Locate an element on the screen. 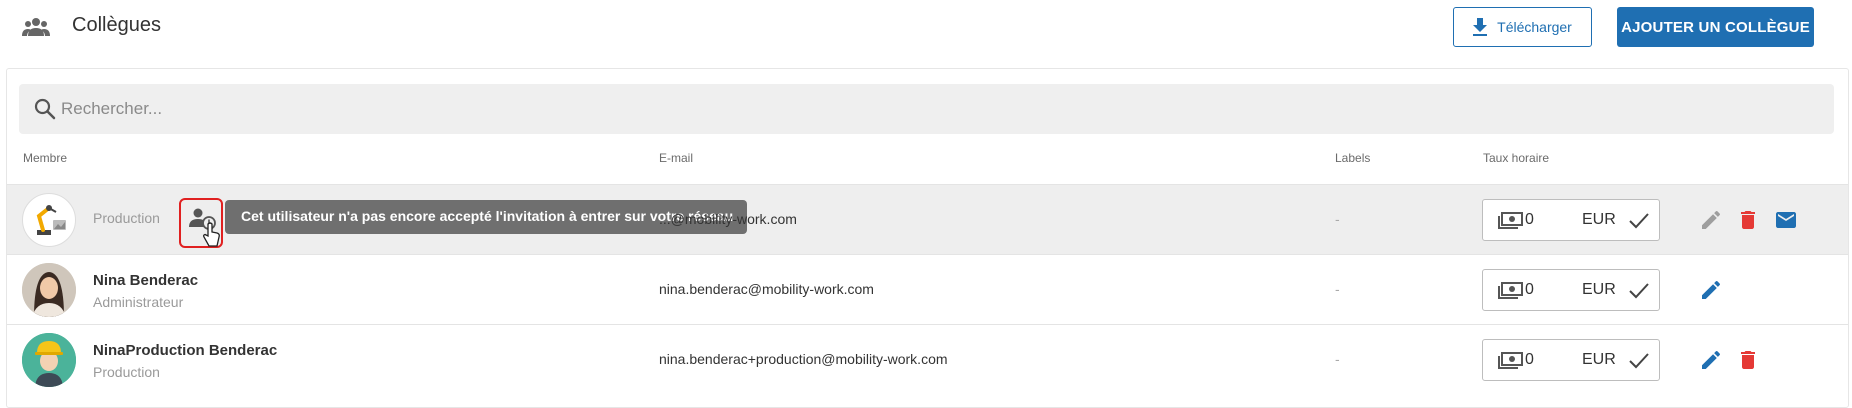  column-header-labels: Labels is located at coordinates (1353, 158).